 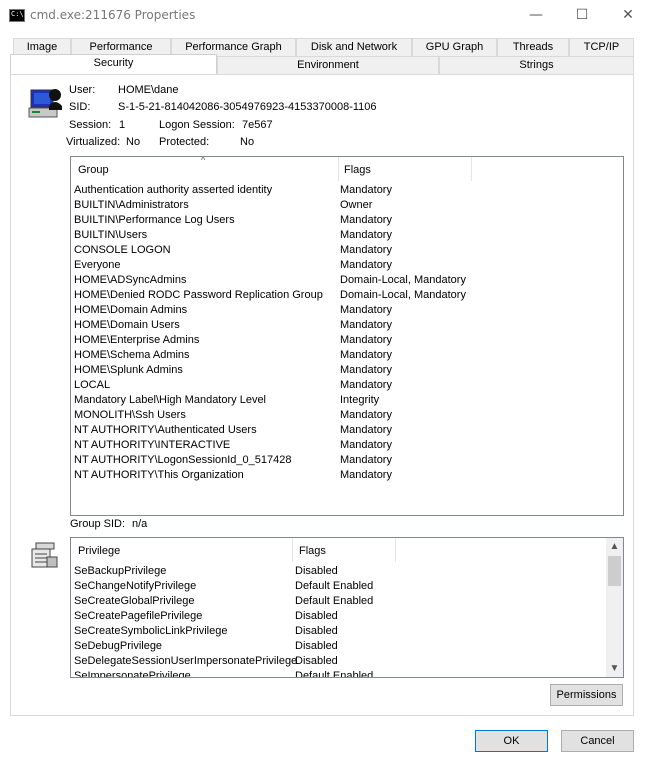 I want to click on group-name: BUILTIN\Performance Log Users, so click(x=154, y=220).